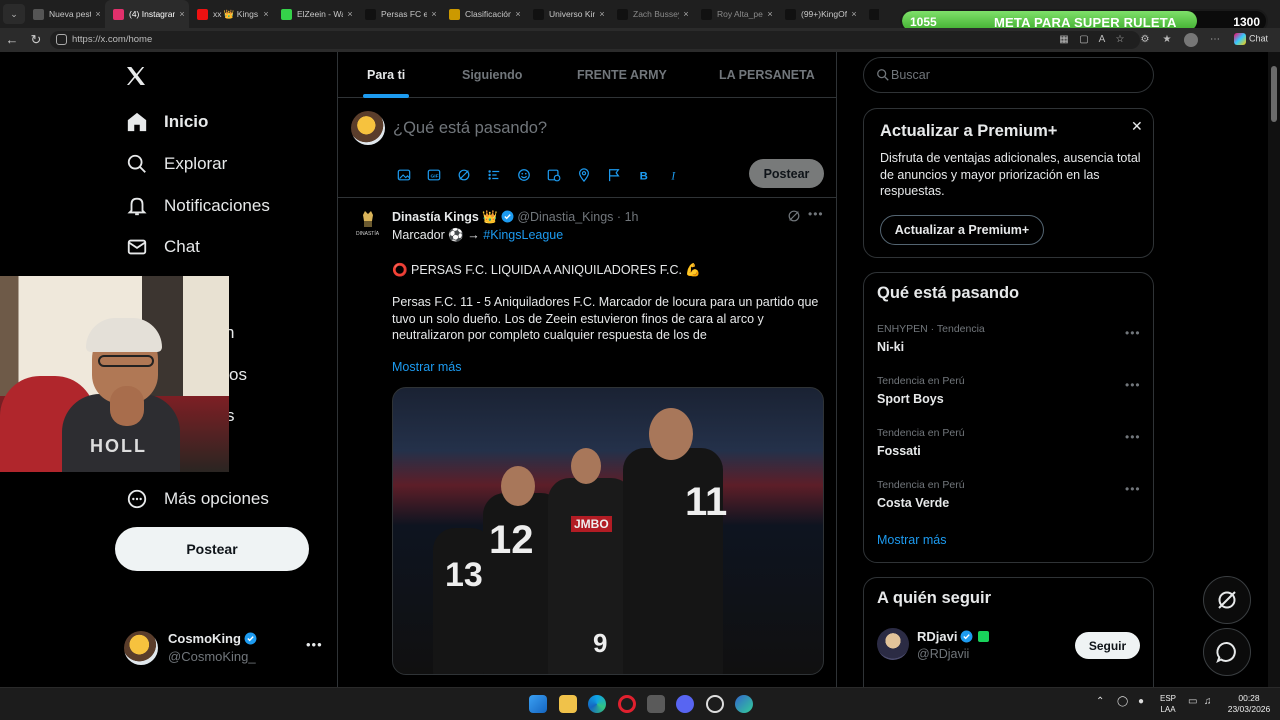 The width and height of the screenshot is (1280, 720). I want to click on trend-item: Tendencia en Perú Fossati •••, so click(1012, 449).